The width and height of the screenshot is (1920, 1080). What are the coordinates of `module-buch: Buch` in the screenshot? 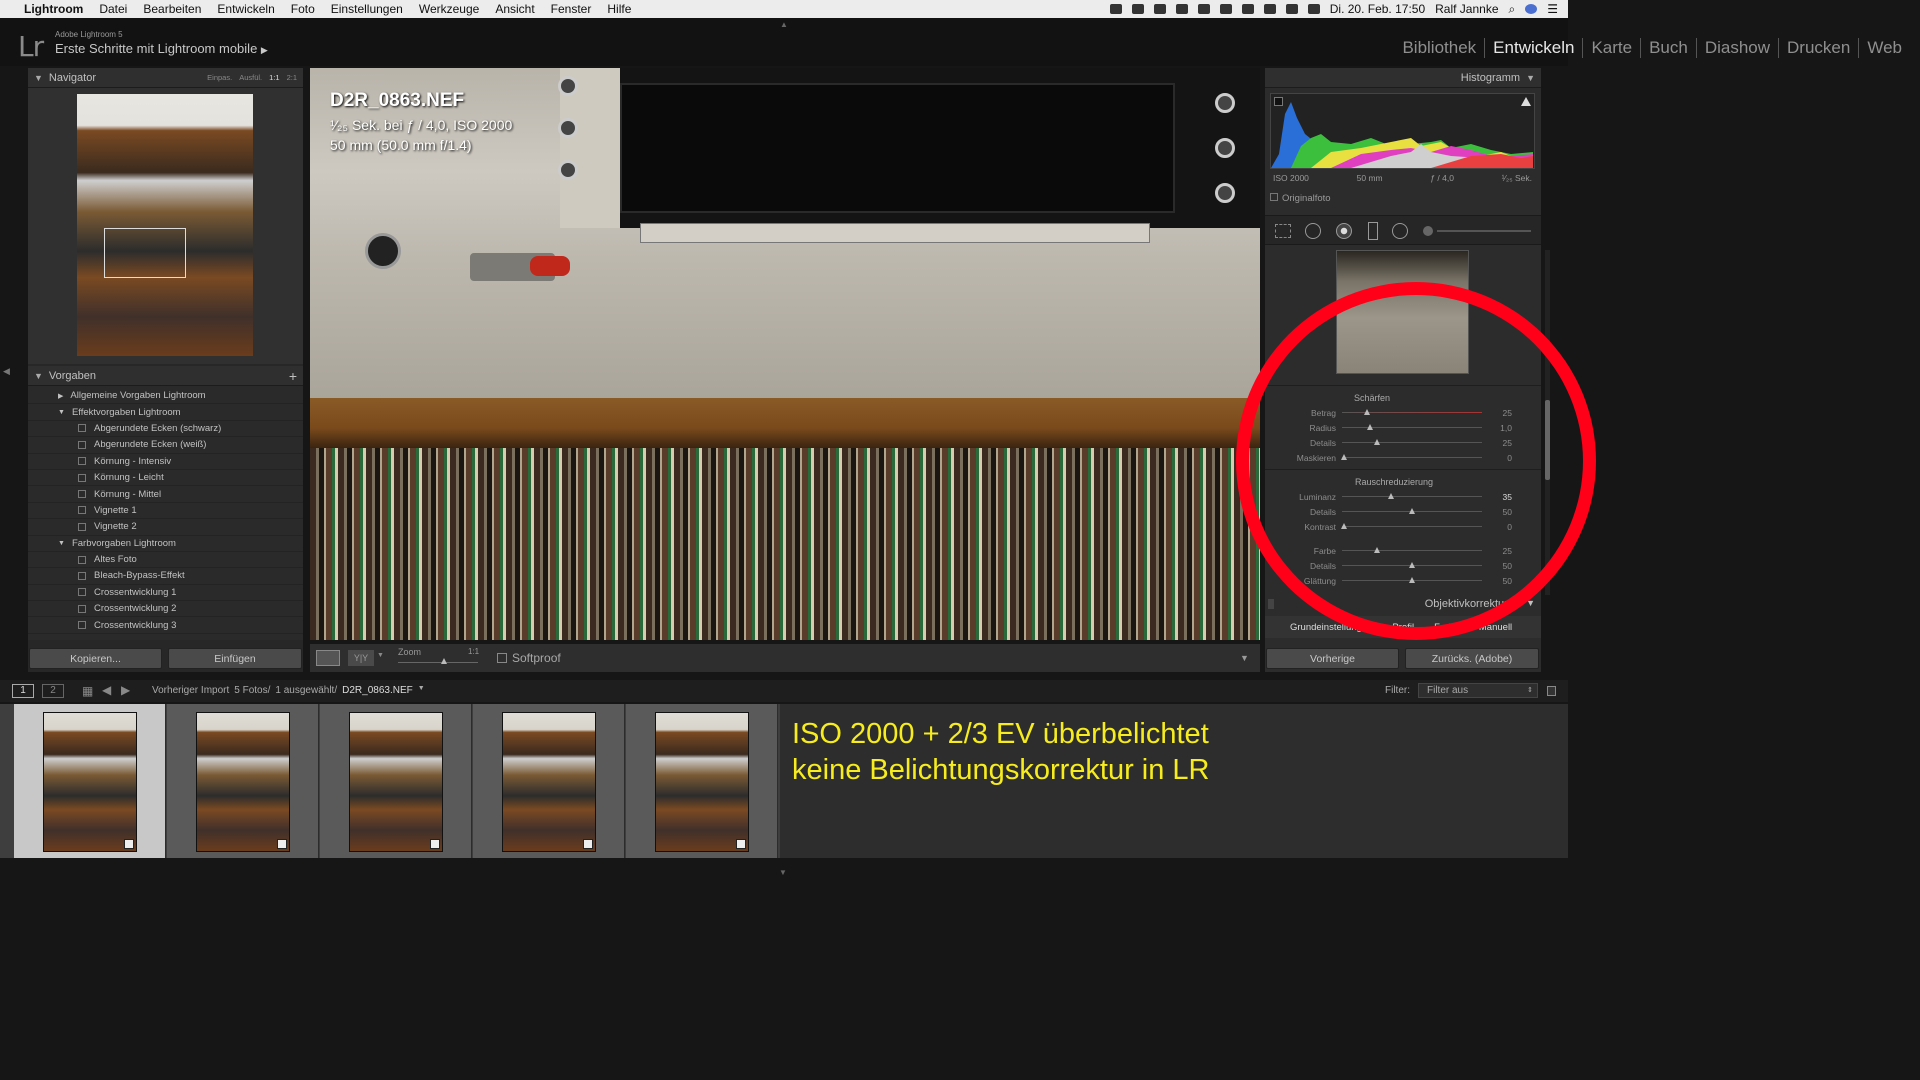 It's located at (1668, 48).